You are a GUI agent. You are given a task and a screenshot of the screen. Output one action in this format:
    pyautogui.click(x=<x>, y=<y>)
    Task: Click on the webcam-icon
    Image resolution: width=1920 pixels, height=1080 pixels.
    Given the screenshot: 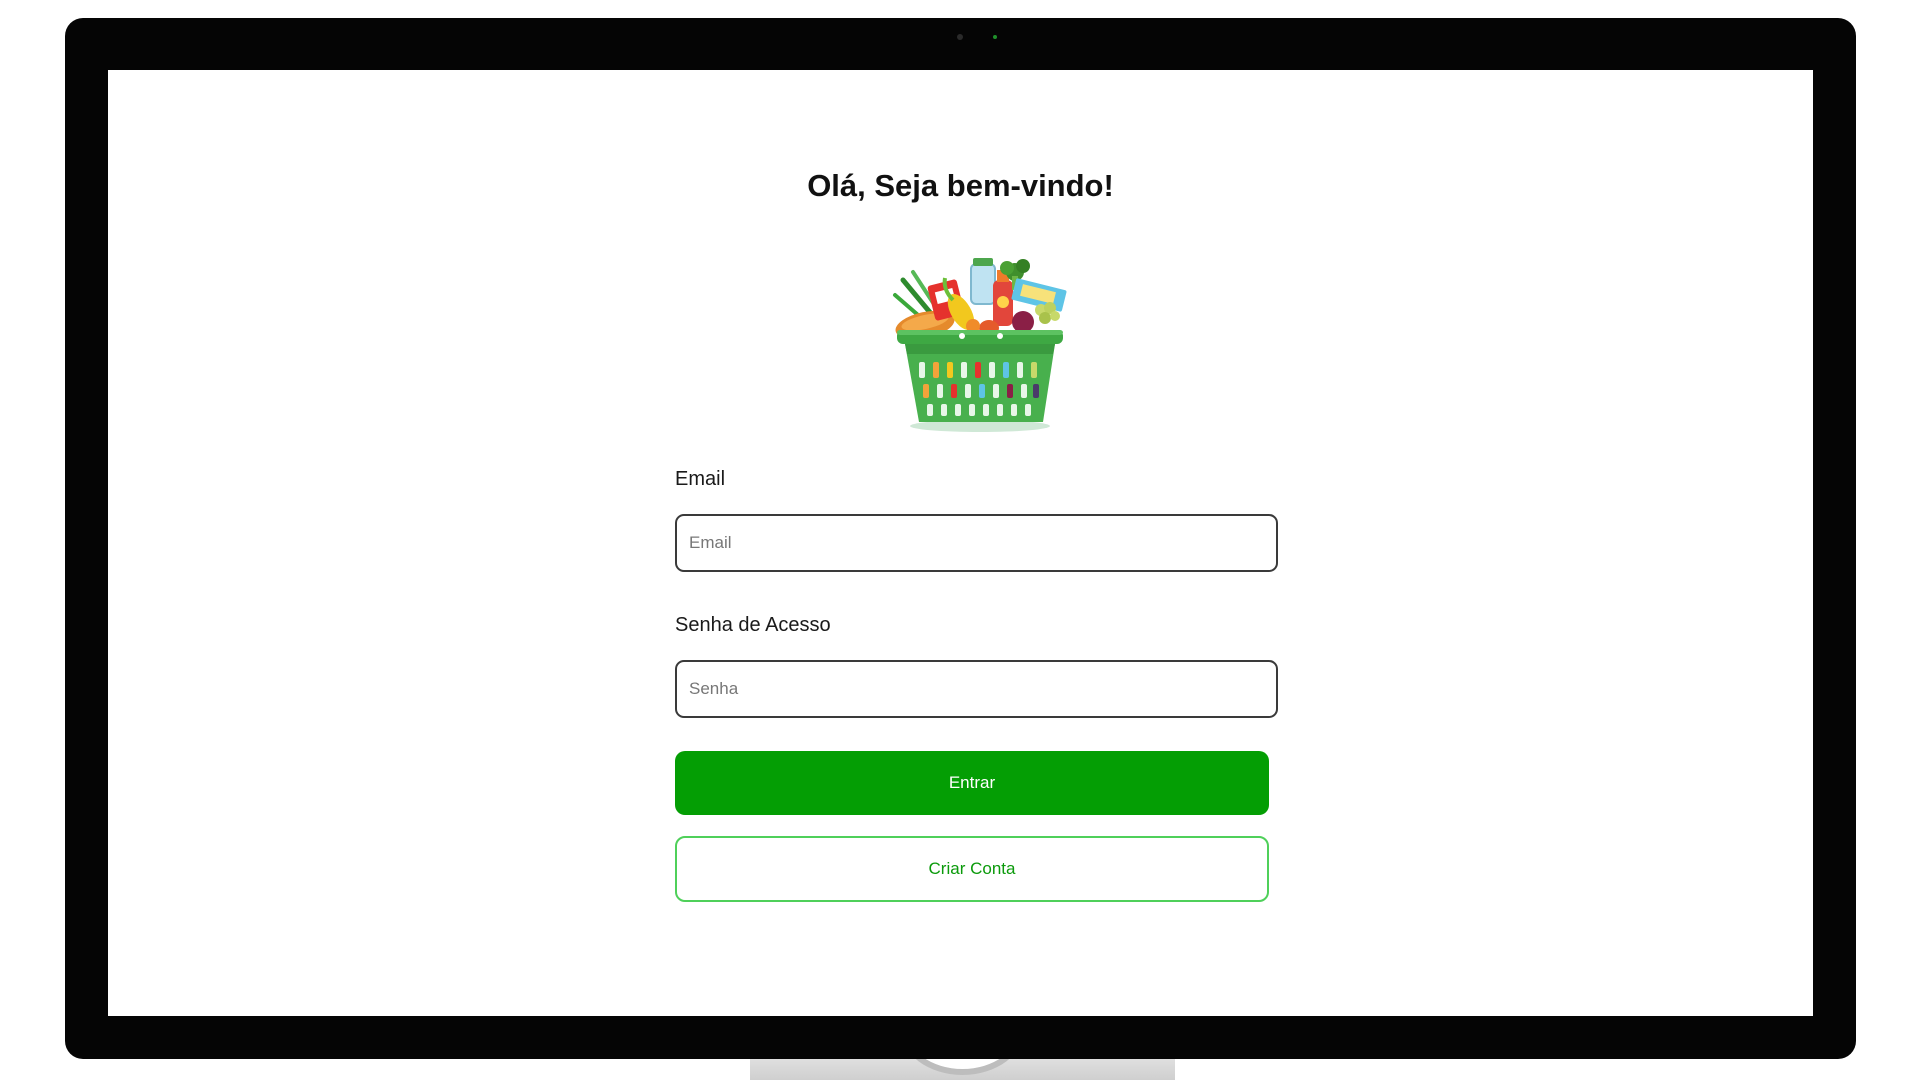 What is the action you would take?
    pyautogui.click(x=960, y=37)
    